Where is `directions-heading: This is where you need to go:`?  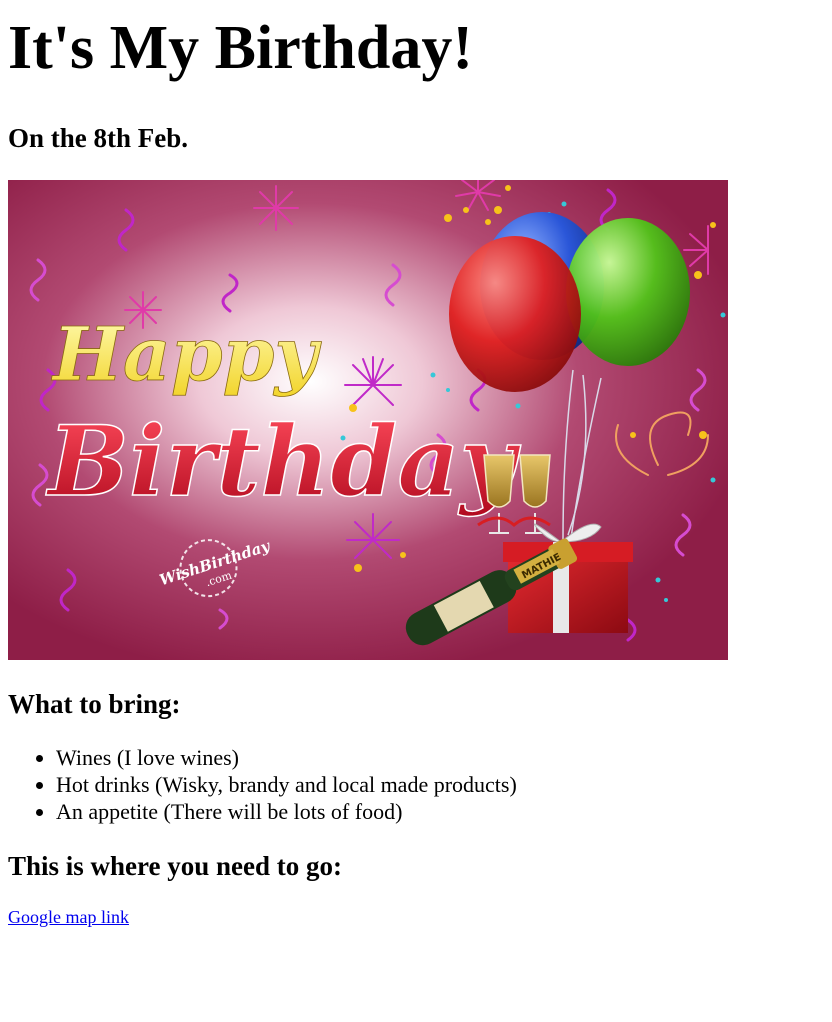
directions-heading: This is where you need to go: is located at coordinates (175, 866).